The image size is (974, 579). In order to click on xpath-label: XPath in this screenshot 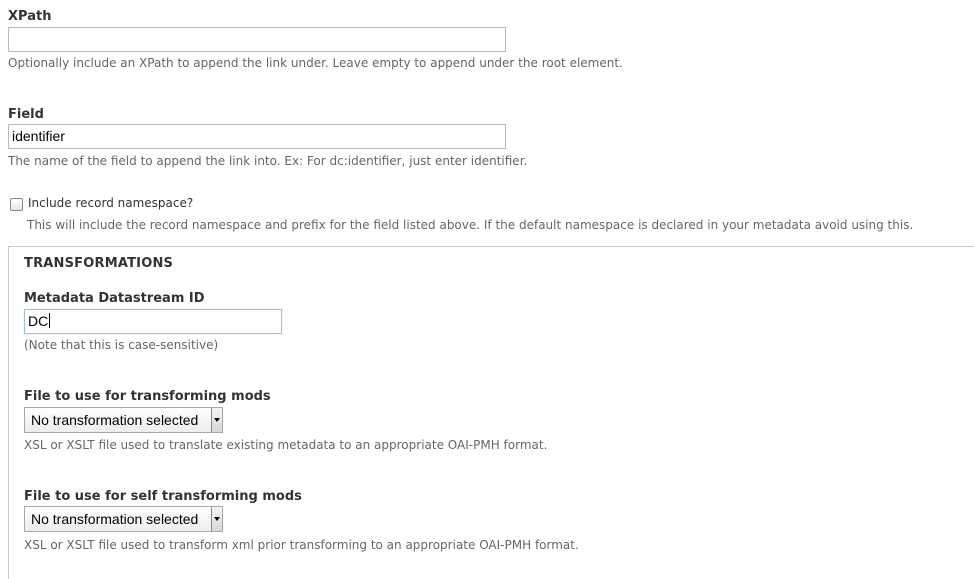, I will do `click(30, 16)`.